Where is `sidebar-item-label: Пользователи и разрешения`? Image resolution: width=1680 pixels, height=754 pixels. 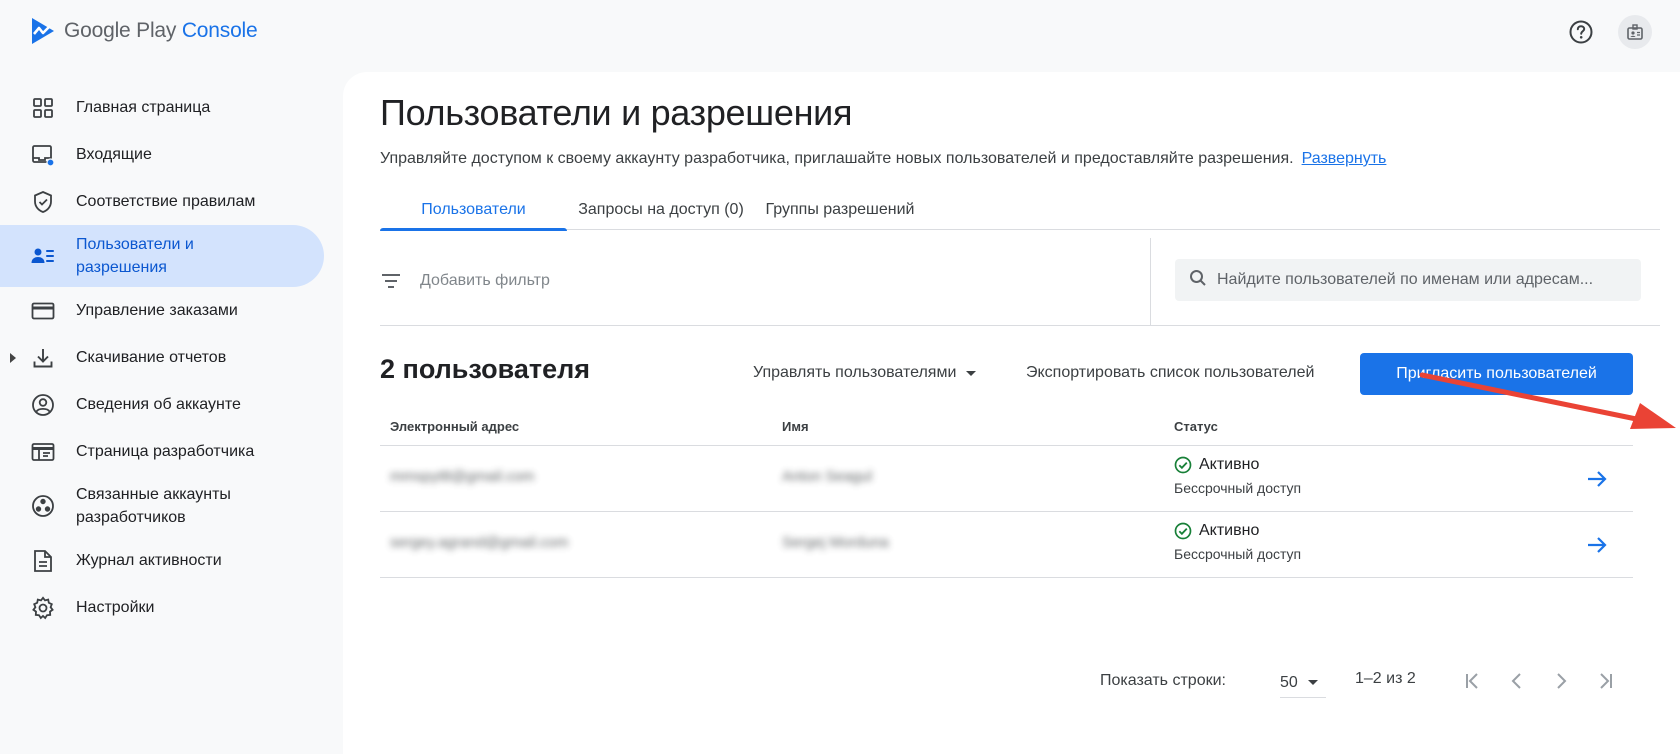
sidebar-item-label: Пользователи и разрешения is located at coordinates (135, 256).